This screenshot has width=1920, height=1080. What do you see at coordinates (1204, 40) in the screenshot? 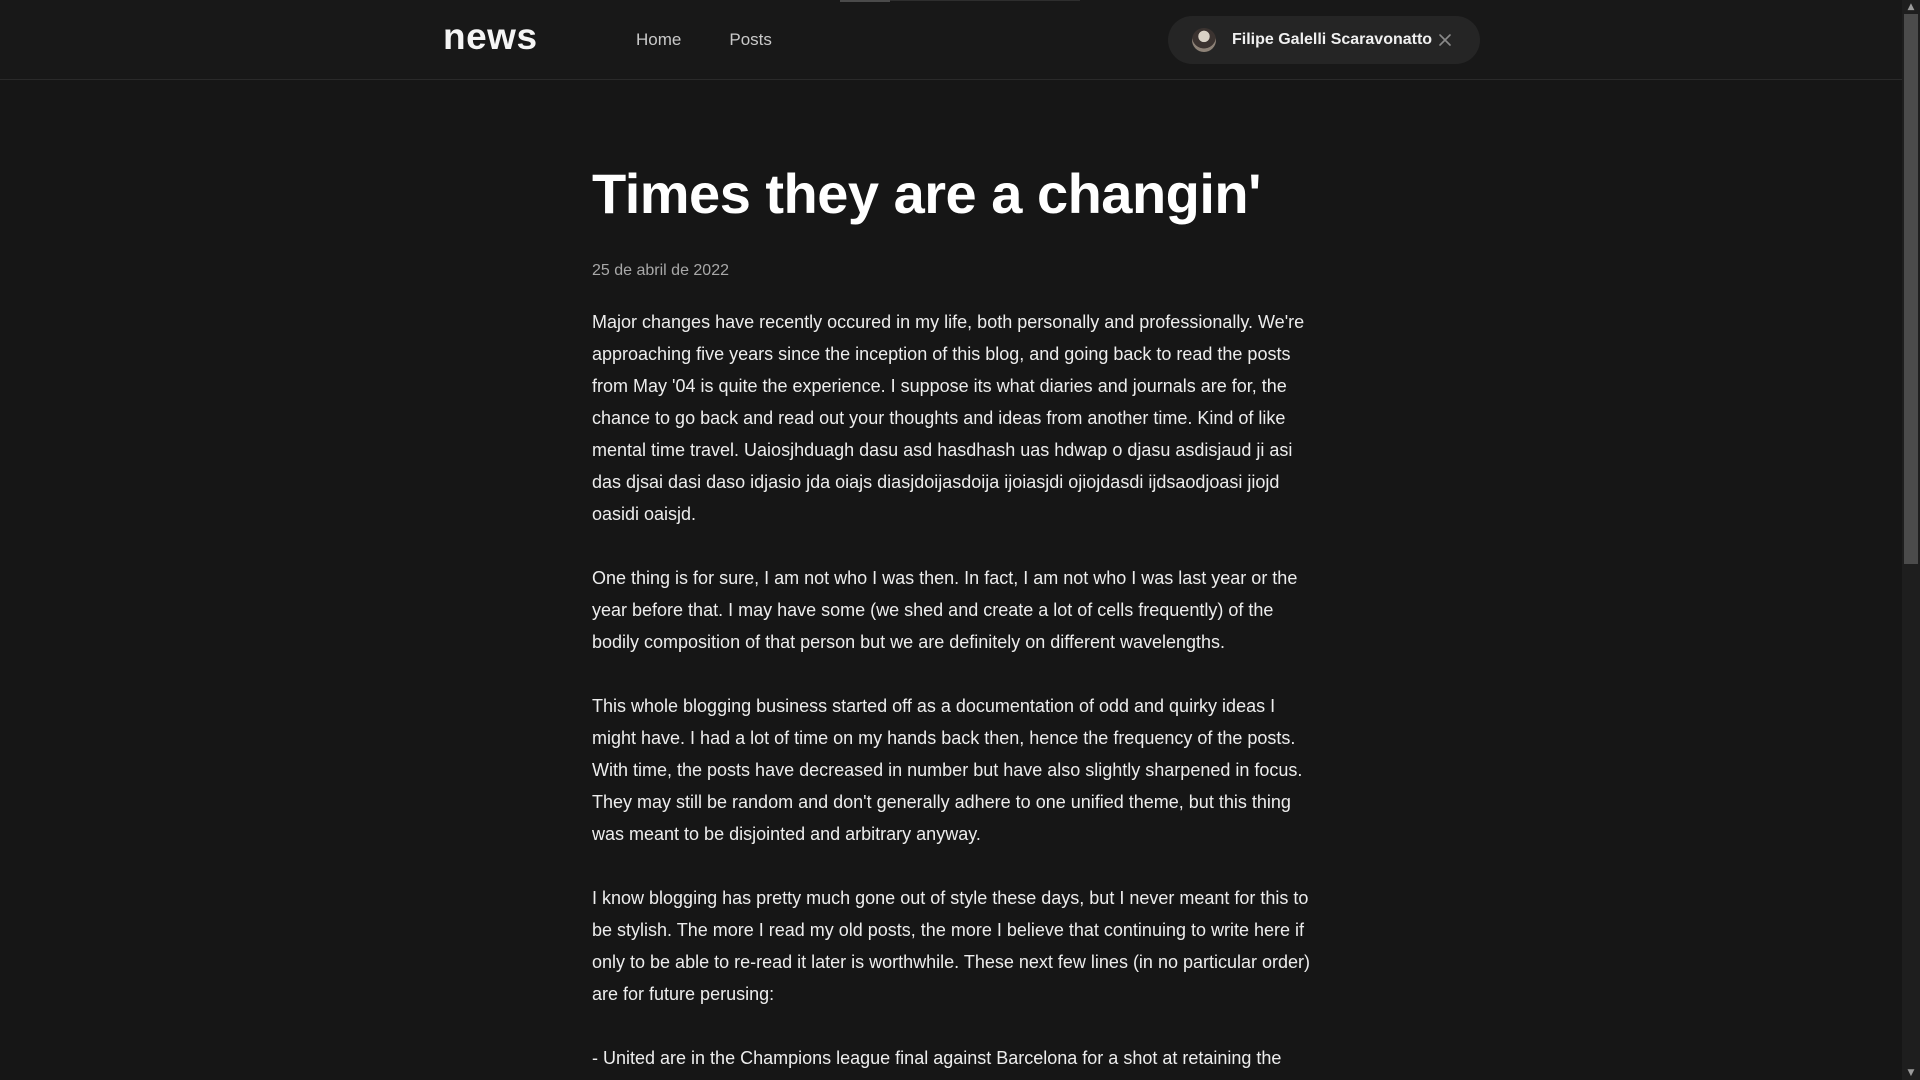
I see `avatar` at bounding box center [1204, 40].